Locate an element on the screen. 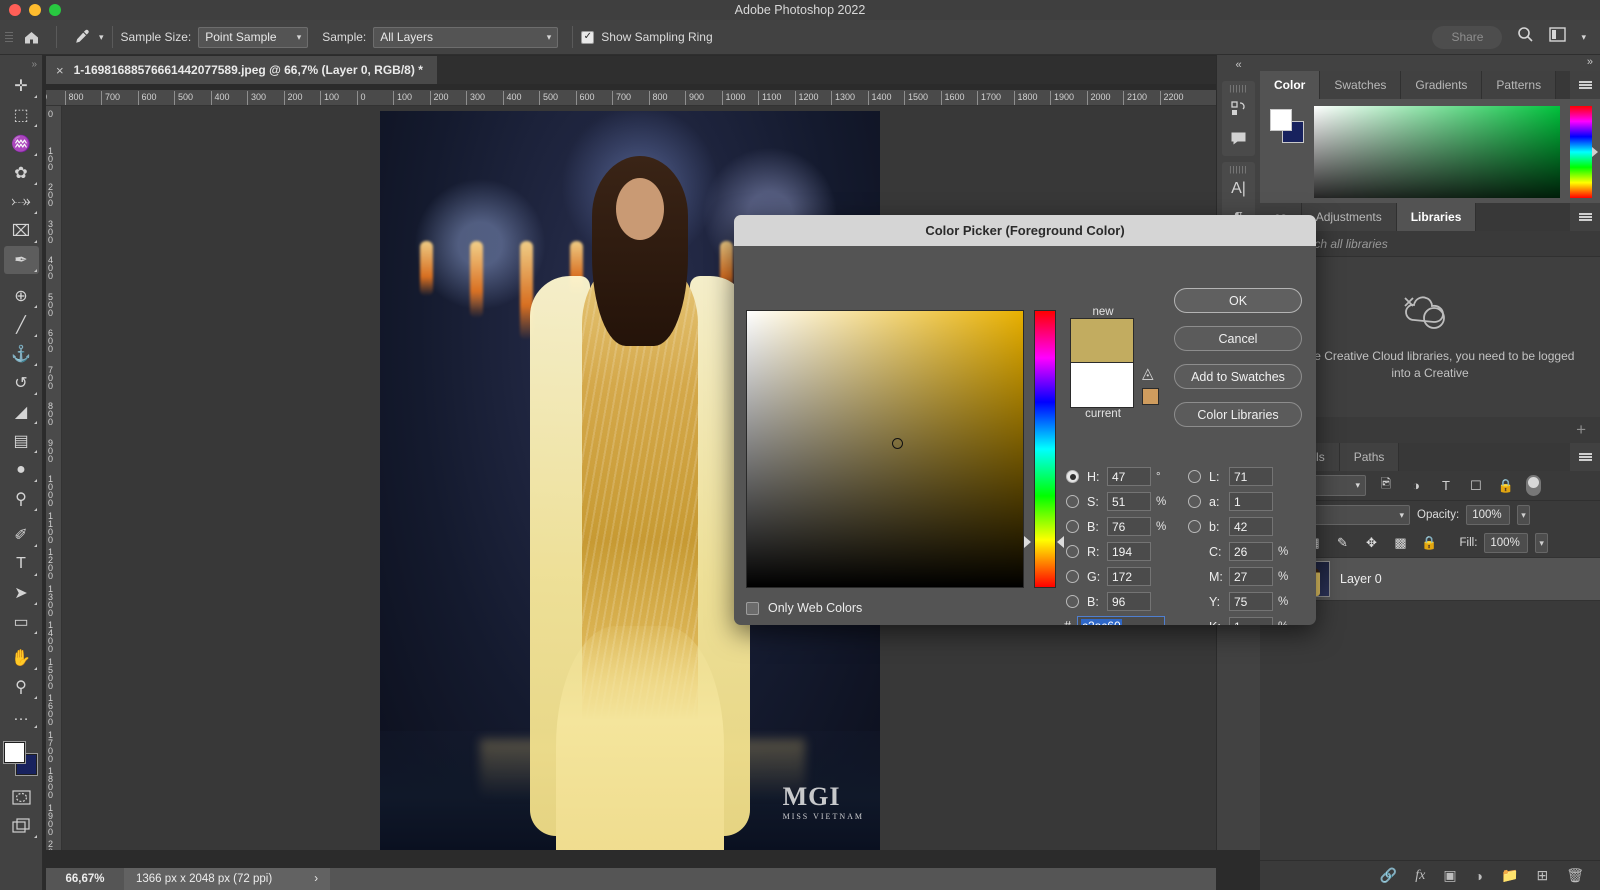  fx-icon: fx is located at coordinates (1420, 876).